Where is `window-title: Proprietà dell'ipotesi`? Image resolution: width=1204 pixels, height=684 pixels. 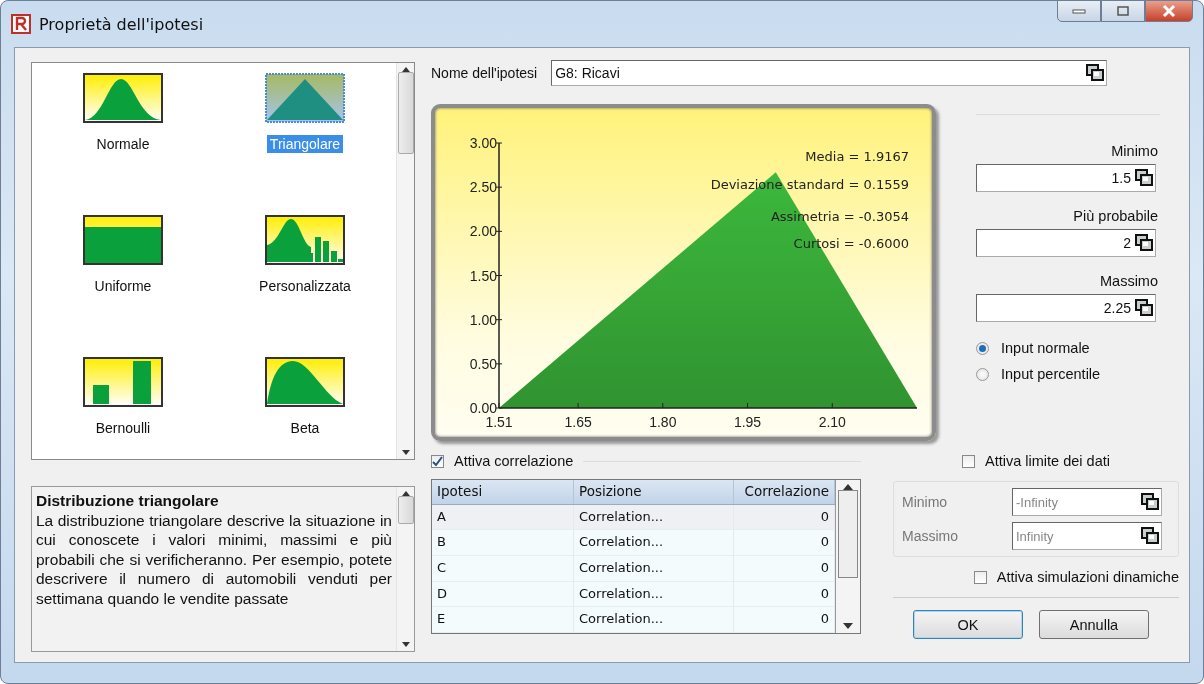 window-title: Proprietà dell'ipotesi is located at coordinates (121, 24).